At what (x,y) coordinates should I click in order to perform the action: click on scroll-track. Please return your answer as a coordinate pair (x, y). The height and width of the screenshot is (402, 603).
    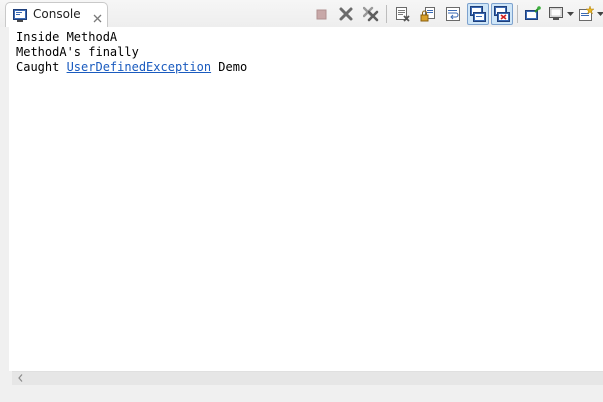
    Looking at the image, I should click on (315, 378).